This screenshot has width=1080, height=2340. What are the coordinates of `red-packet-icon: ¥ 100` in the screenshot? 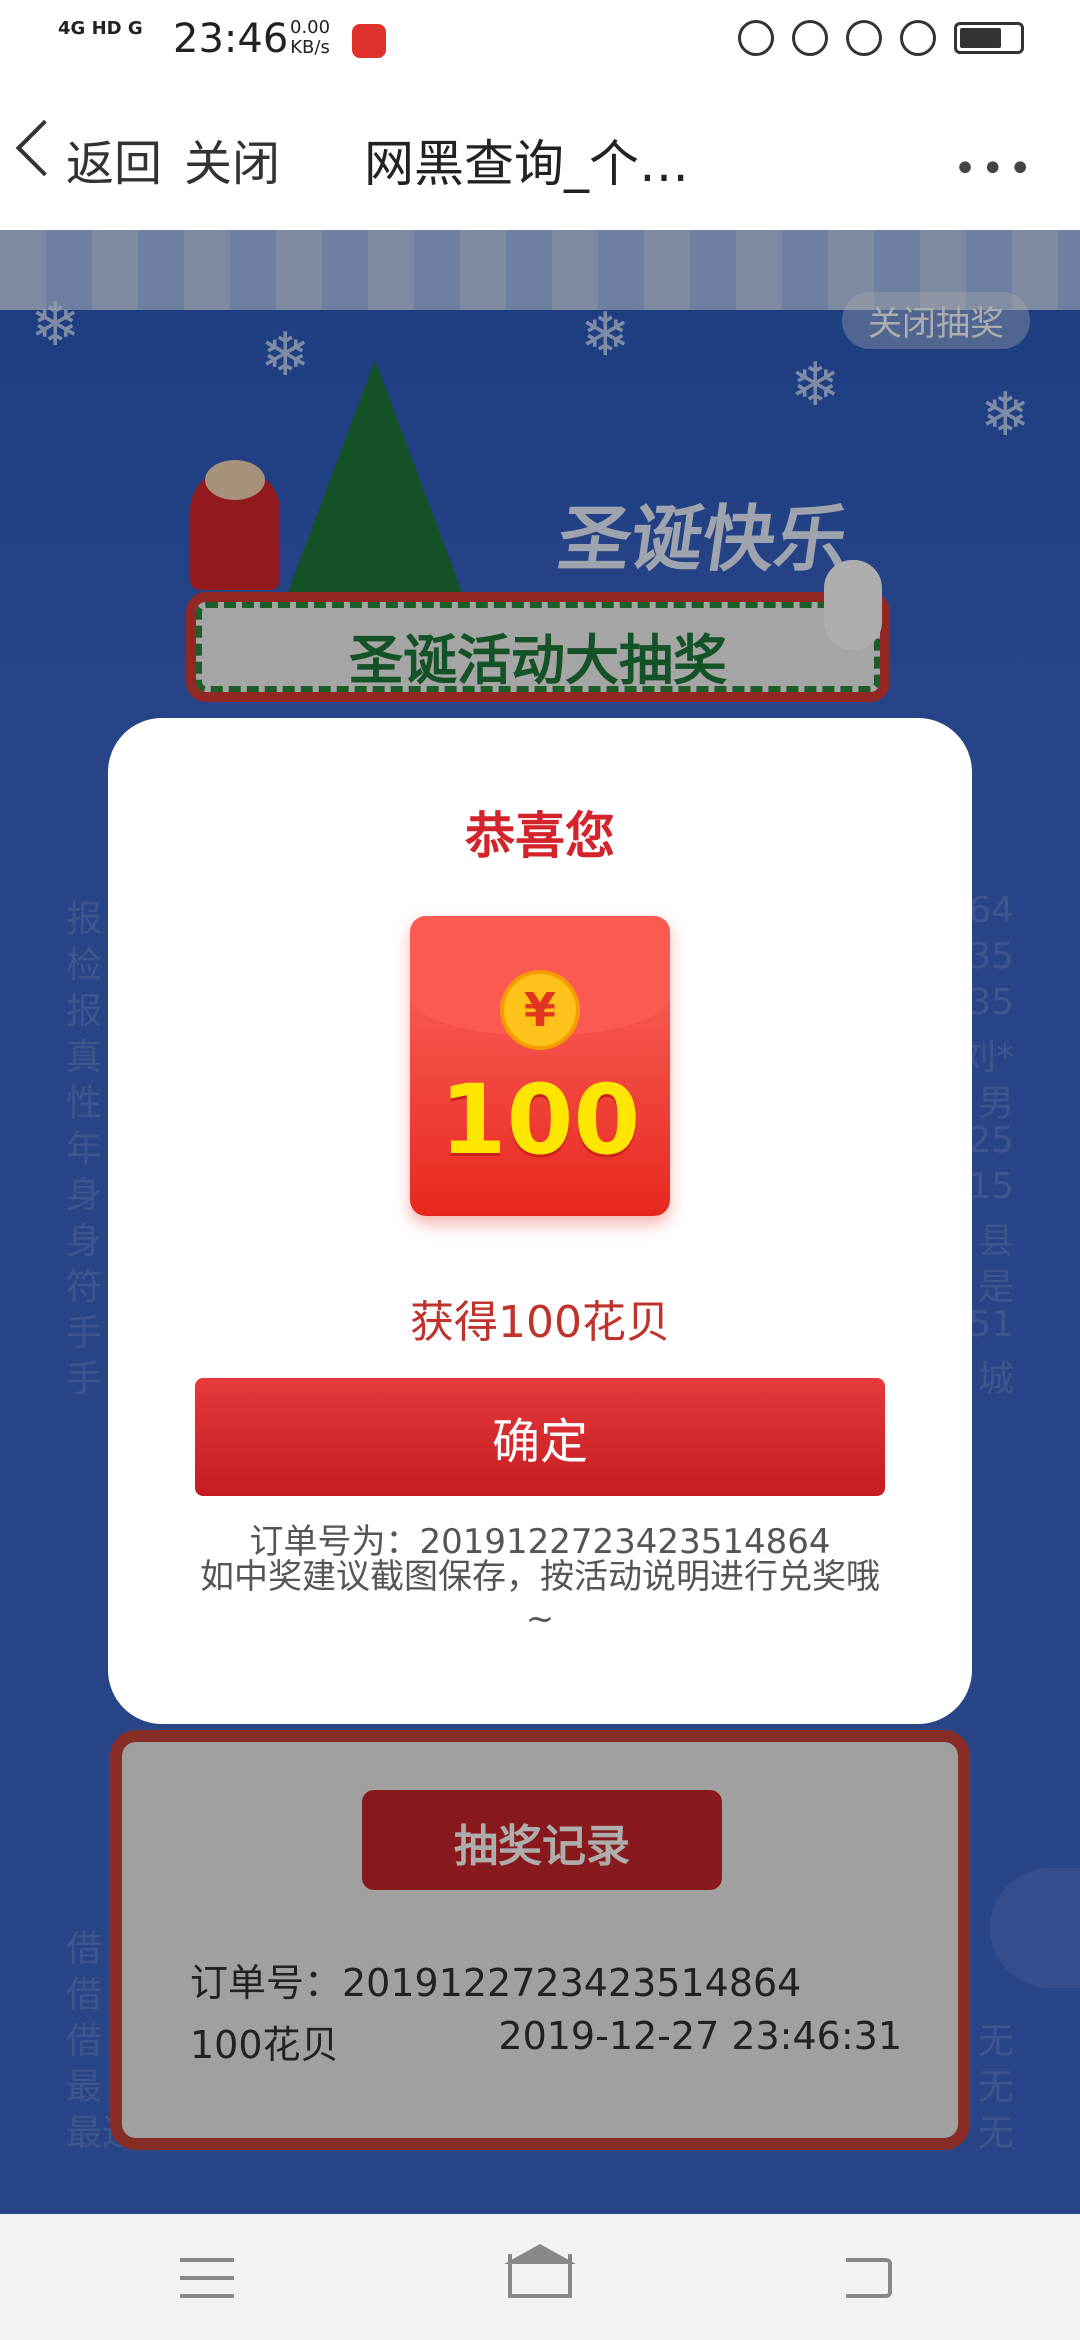 It's located at (540, 1066).